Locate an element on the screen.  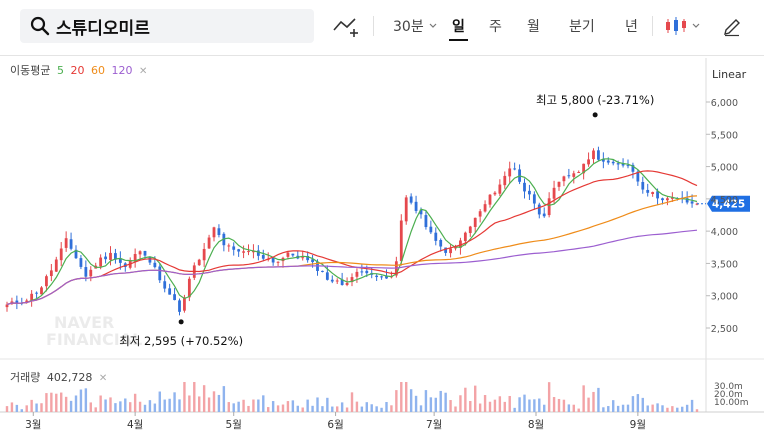
interval-dropdown: 30분 is located at coordinates (415, 26).